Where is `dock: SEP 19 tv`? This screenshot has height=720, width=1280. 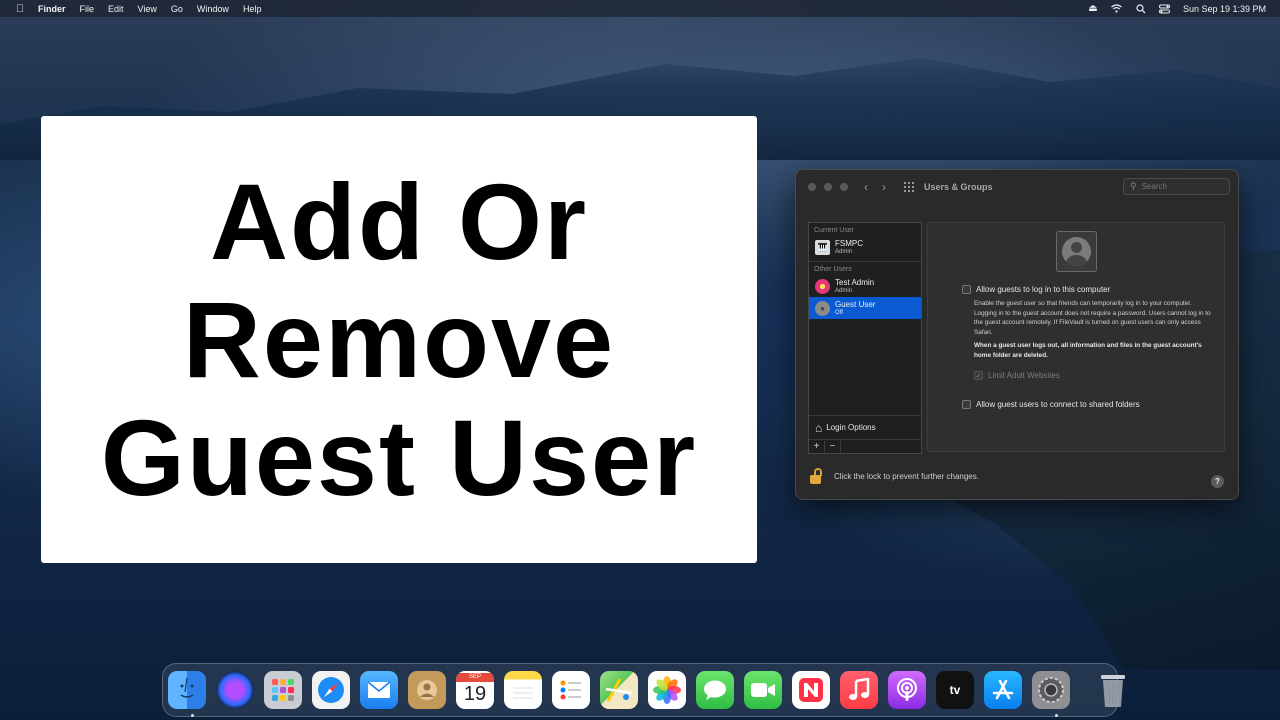
dock: SEP 19 tv is located at coordinates (643, 690).